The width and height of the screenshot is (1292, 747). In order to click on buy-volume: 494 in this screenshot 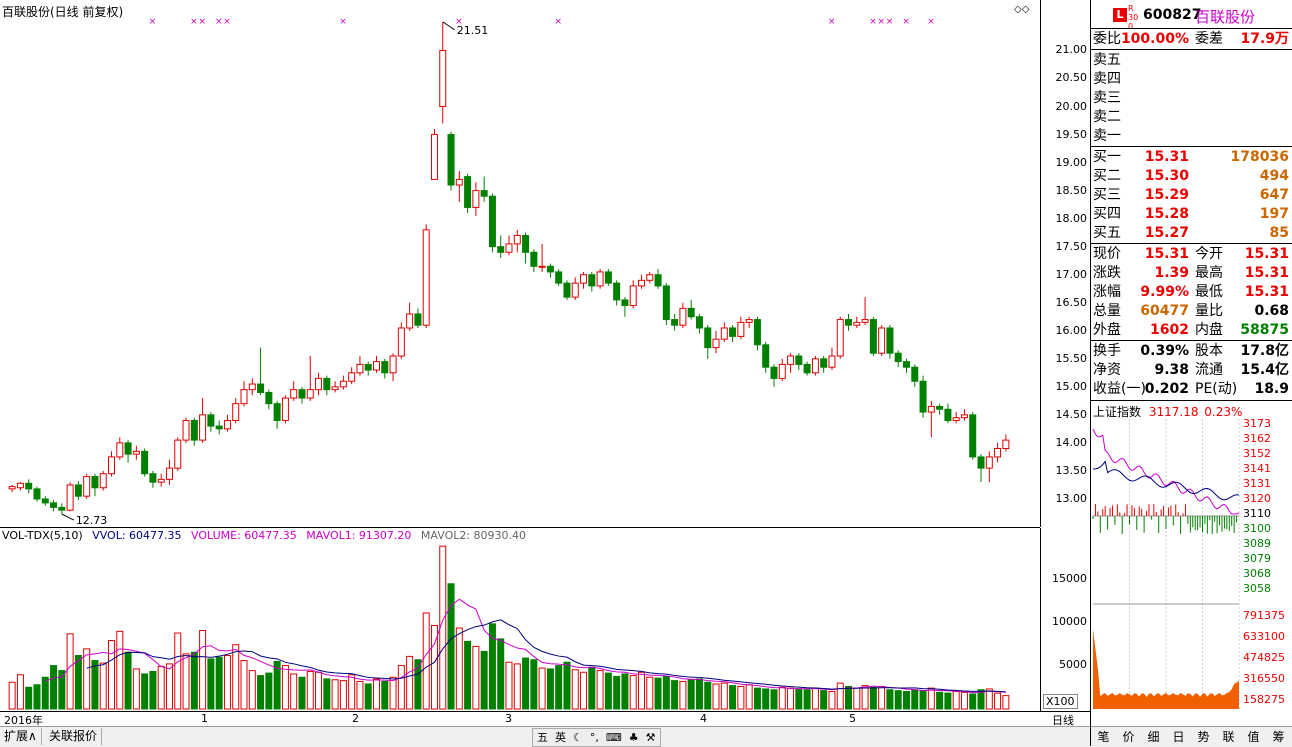, I will do `click(1274, 176)`.